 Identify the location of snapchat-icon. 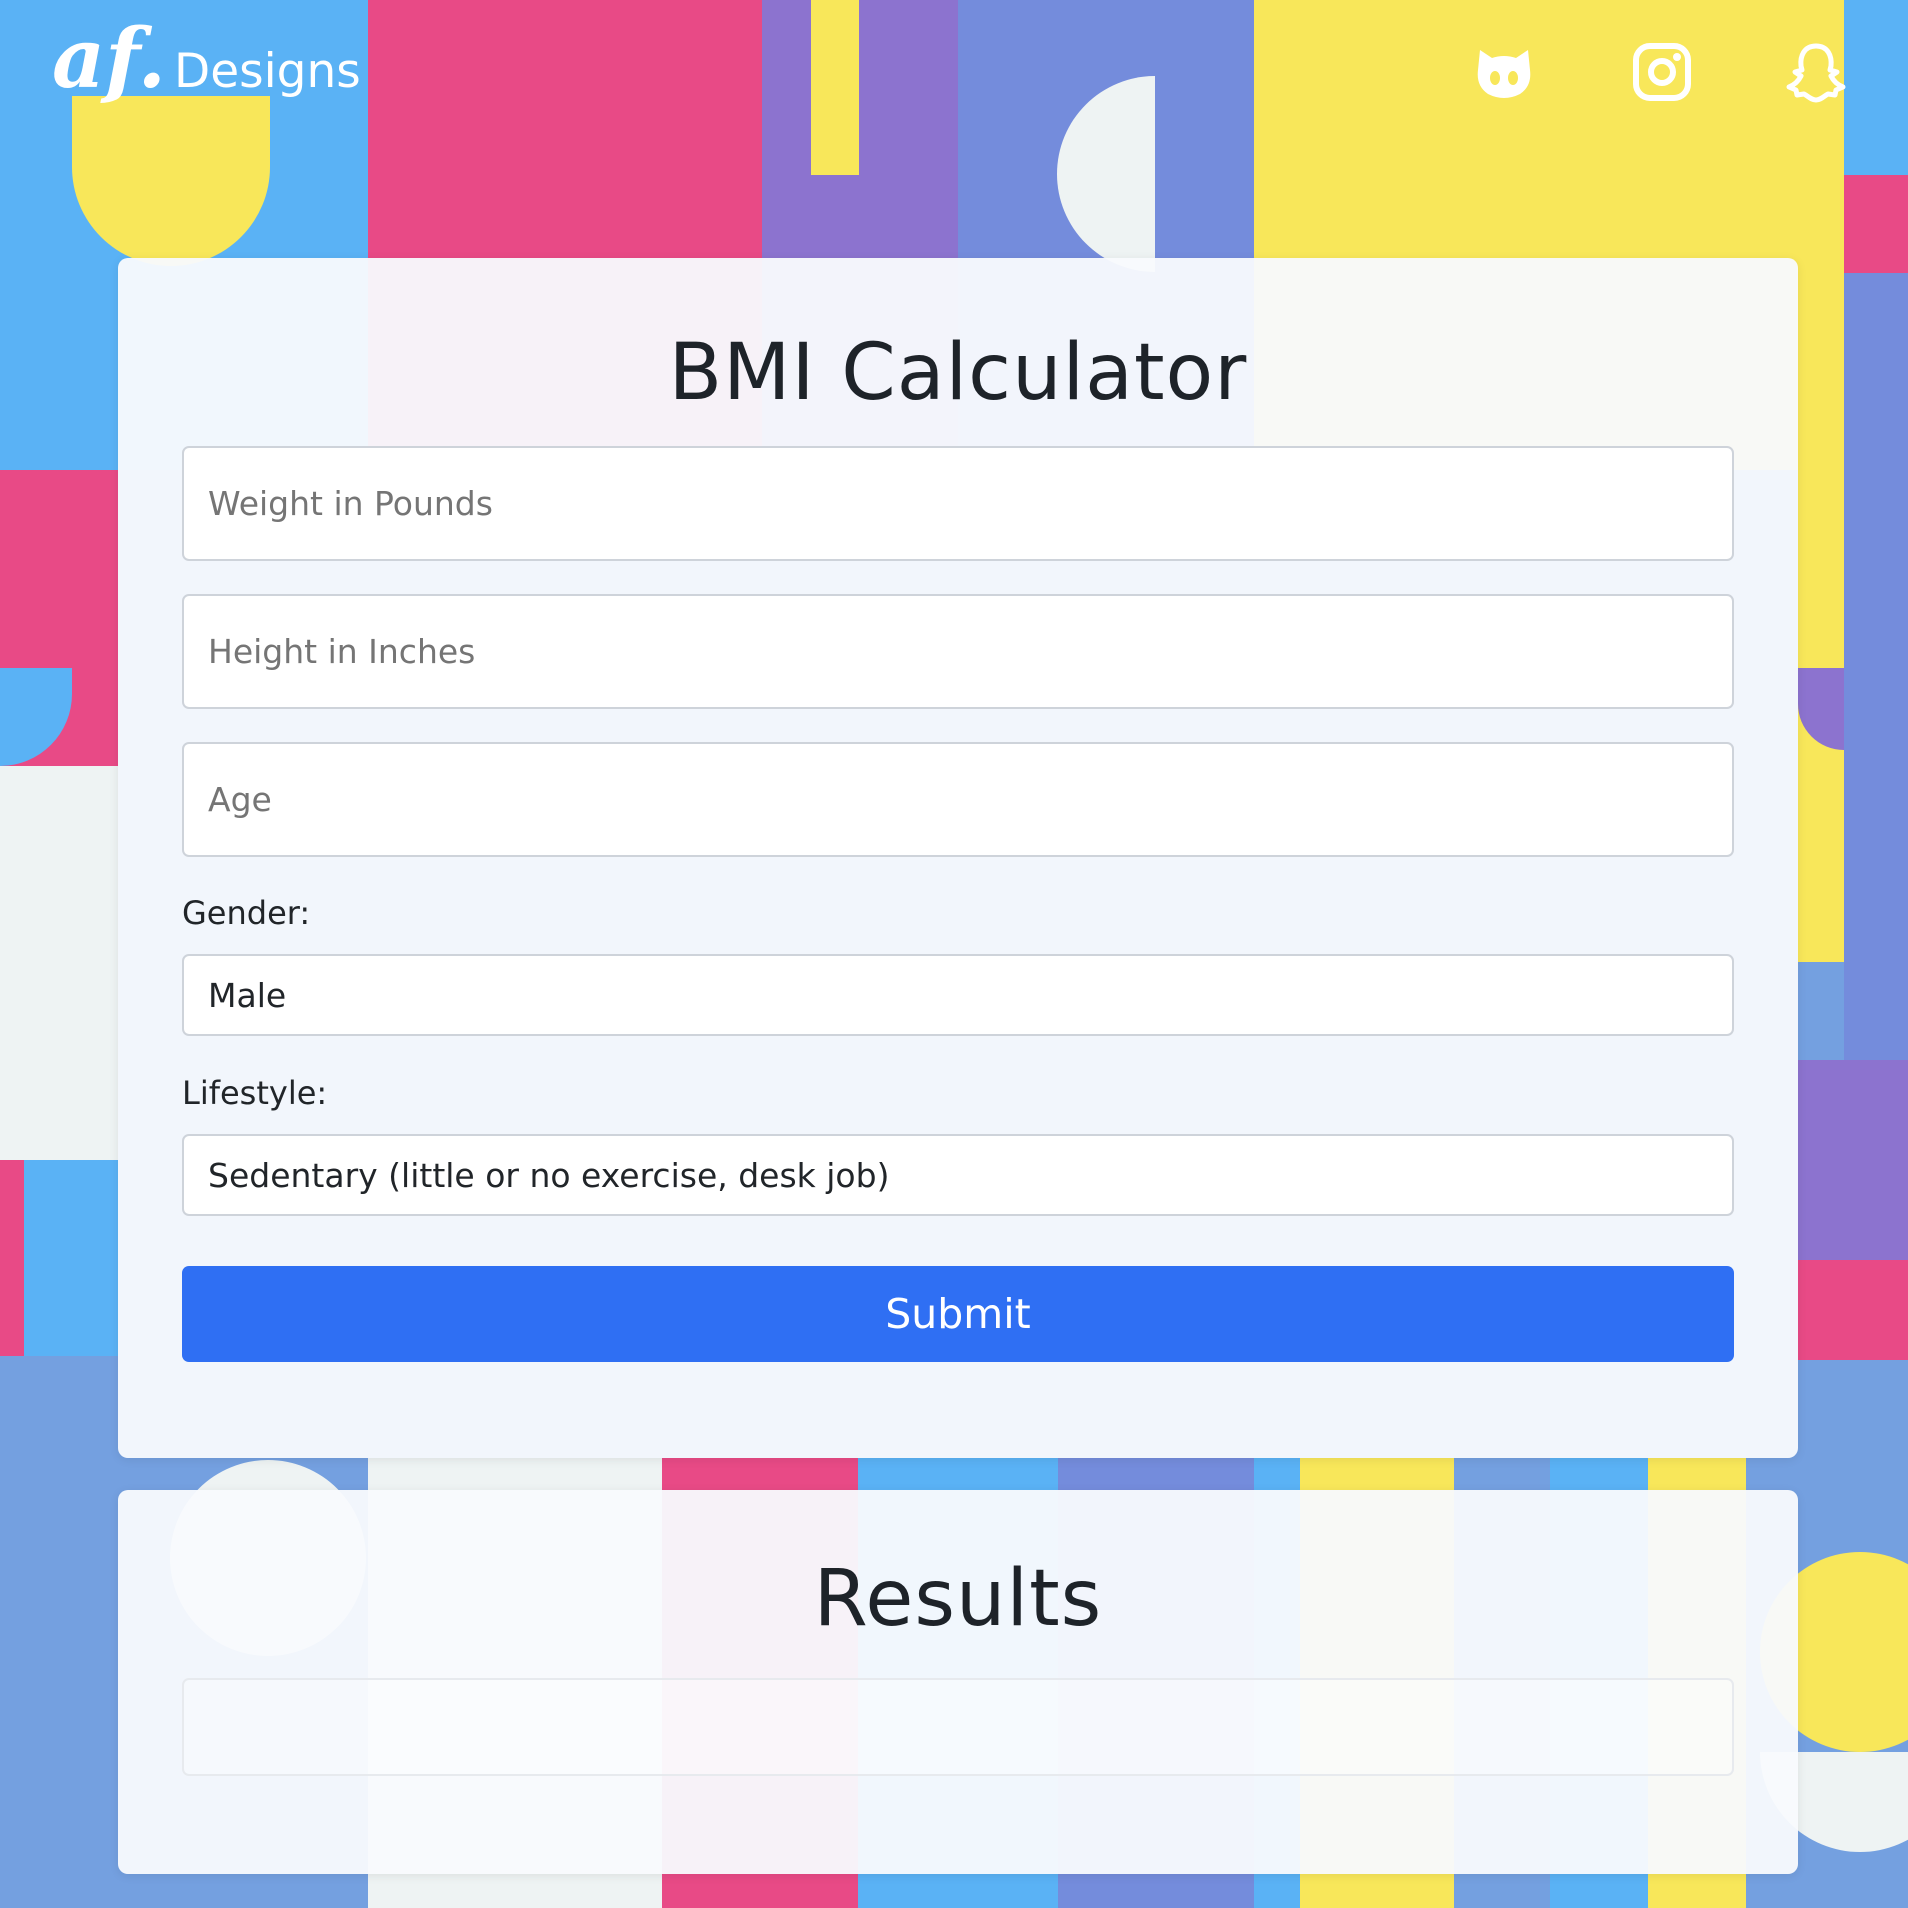
(1816, 72).